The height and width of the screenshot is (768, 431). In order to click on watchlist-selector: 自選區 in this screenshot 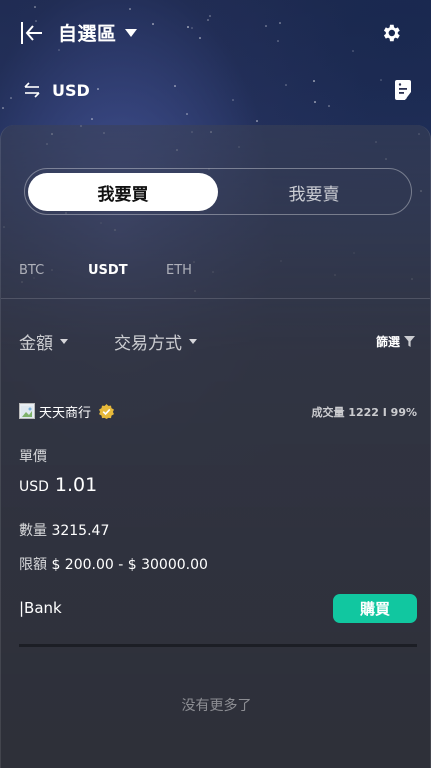, I will do `click(97, 32)`.